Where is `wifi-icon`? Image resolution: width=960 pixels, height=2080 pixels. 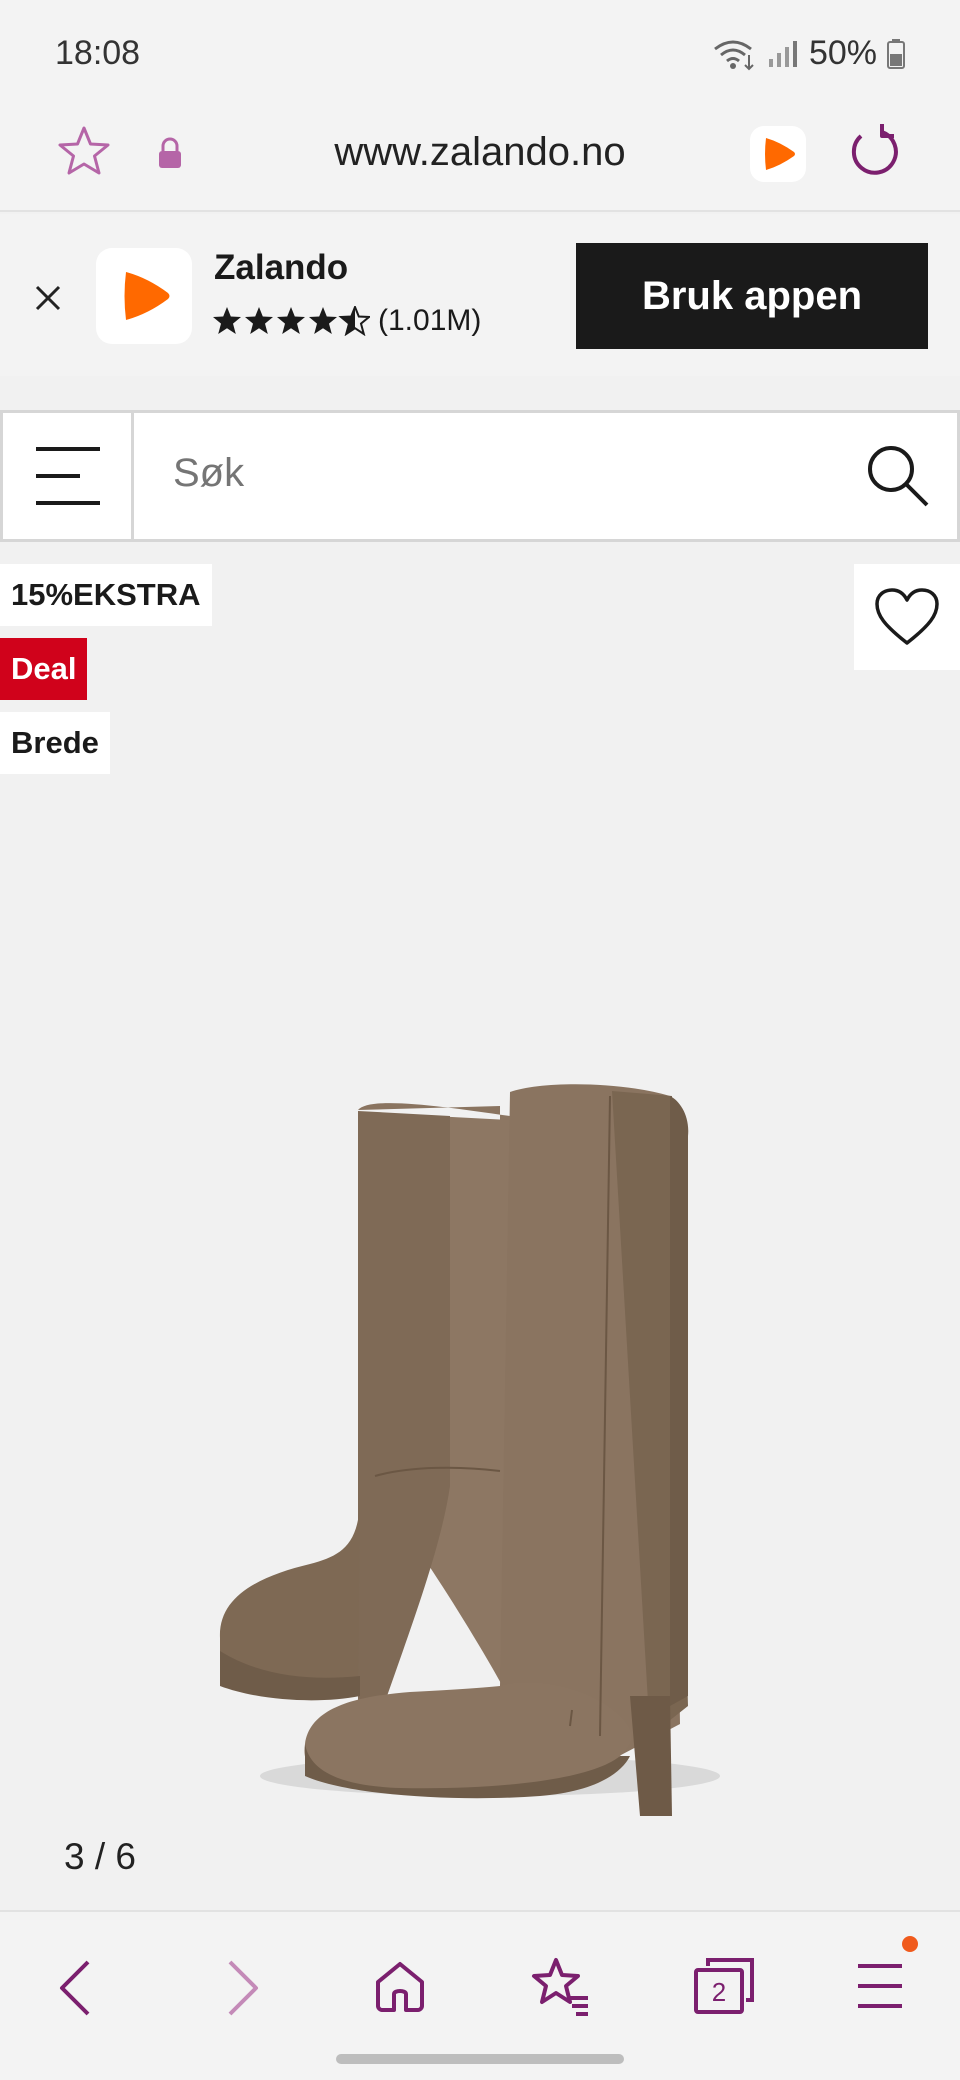 wifi-icon is located at coordinates (734, 55).